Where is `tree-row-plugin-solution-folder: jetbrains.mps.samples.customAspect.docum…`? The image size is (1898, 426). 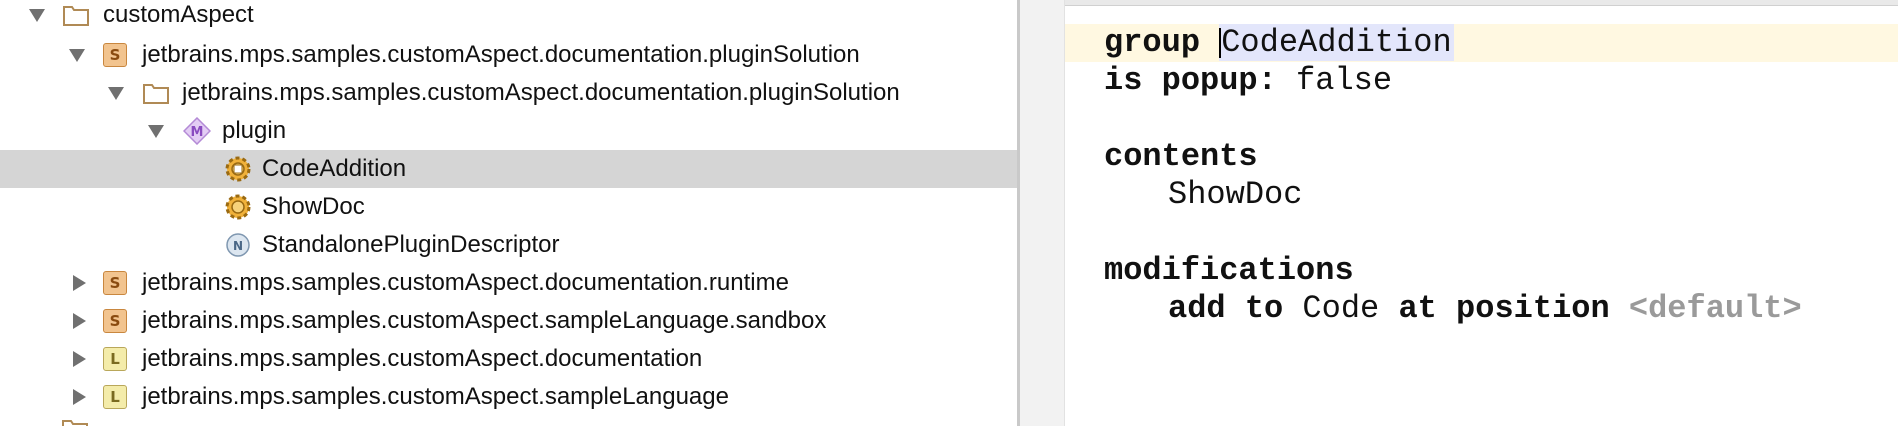 tree-row-plugin-solution-folder: jetbrains.mps.samples.customAspect.docum… is located at coordinates (508, 93).